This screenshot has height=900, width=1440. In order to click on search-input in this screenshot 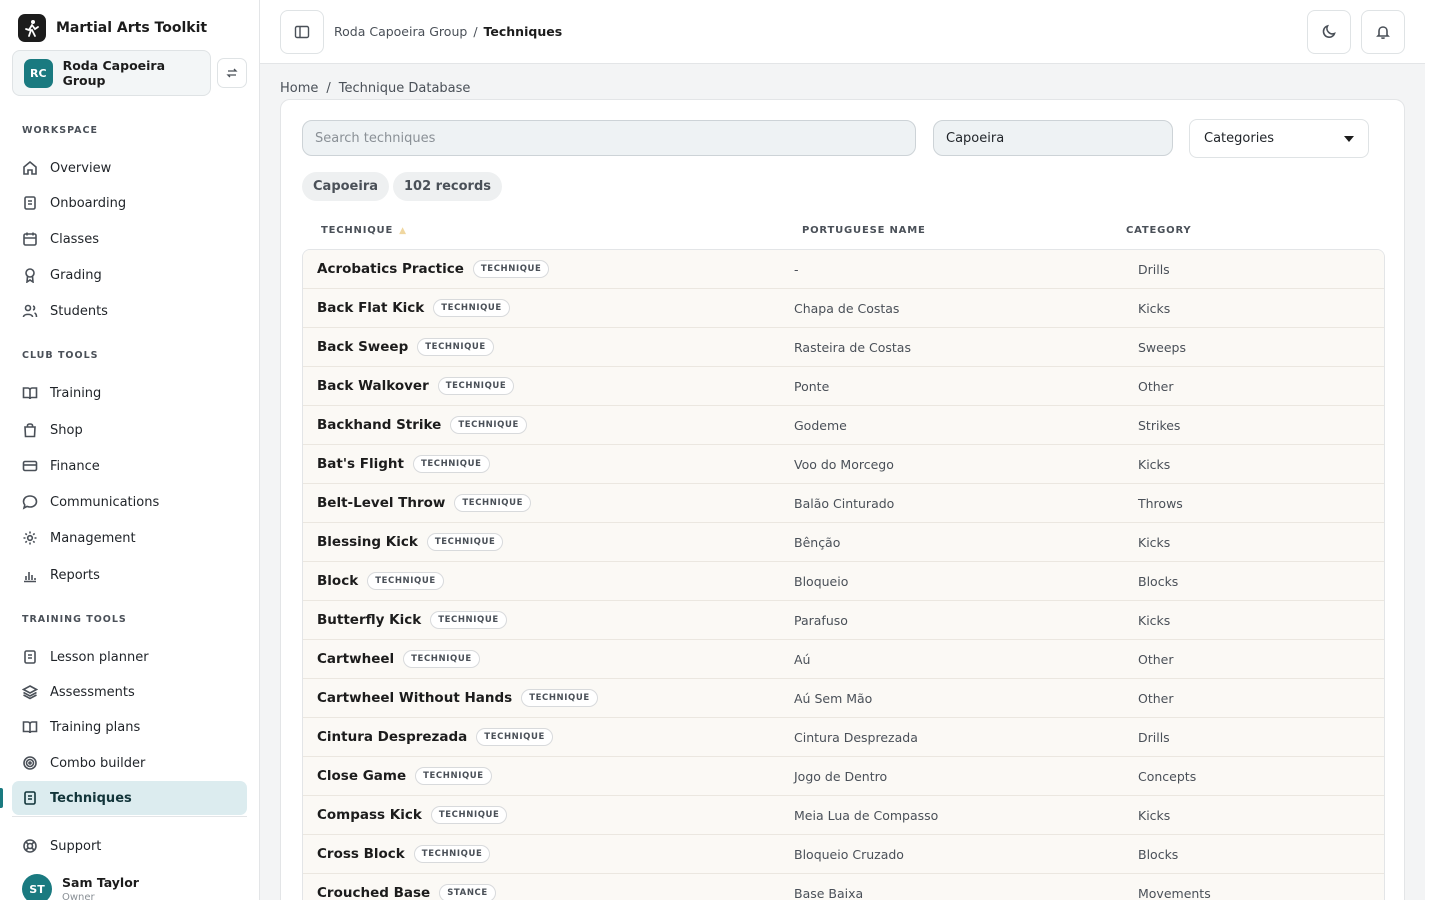, I will do `click(609, 138)`.